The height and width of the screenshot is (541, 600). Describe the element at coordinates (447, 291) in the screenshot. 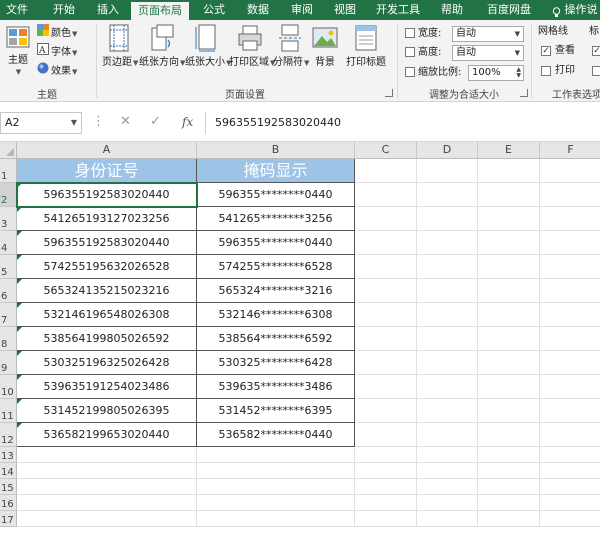

I see `cell-d6` at that location.